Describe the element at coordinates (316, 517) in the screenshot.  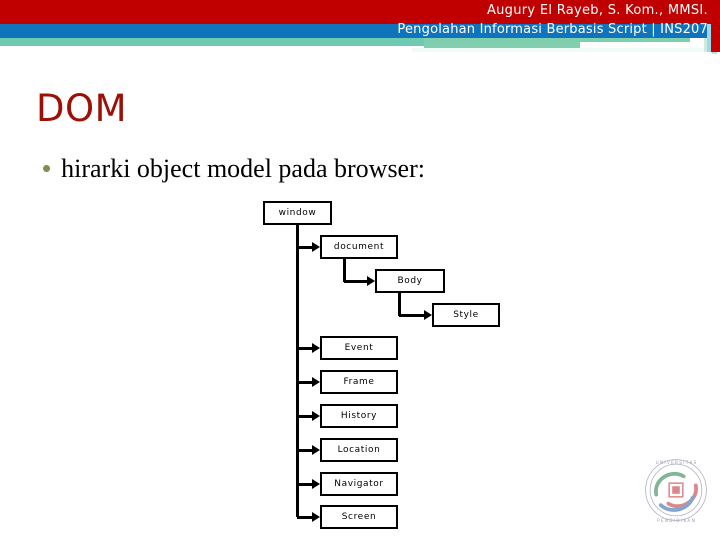
I see `arrowhead-screen` at that location.